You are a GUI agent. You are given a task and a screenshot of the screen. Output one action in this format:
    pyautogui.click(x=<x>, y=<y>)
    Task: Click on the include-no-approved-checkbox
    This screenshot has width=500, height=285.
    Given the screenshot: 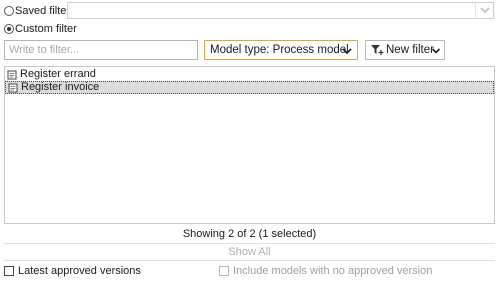 What is the action you would take?
    pyautogui.click(x=224, y=271)
    